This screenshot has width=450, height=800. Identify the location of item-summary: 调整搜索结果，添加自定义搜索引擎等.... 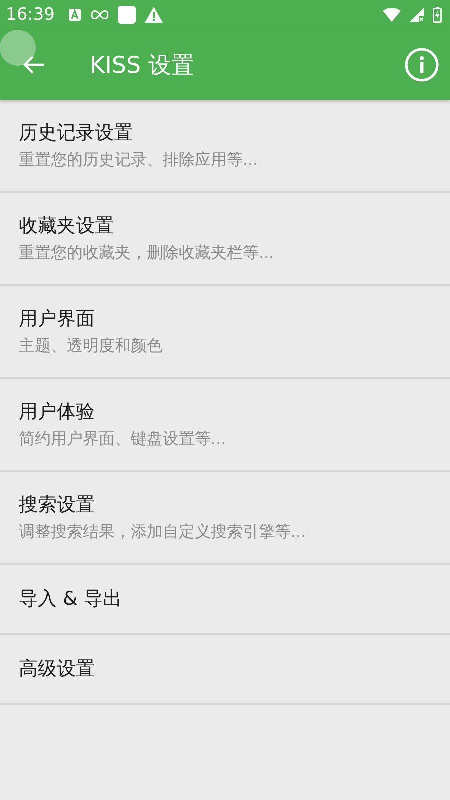
(162, 532).